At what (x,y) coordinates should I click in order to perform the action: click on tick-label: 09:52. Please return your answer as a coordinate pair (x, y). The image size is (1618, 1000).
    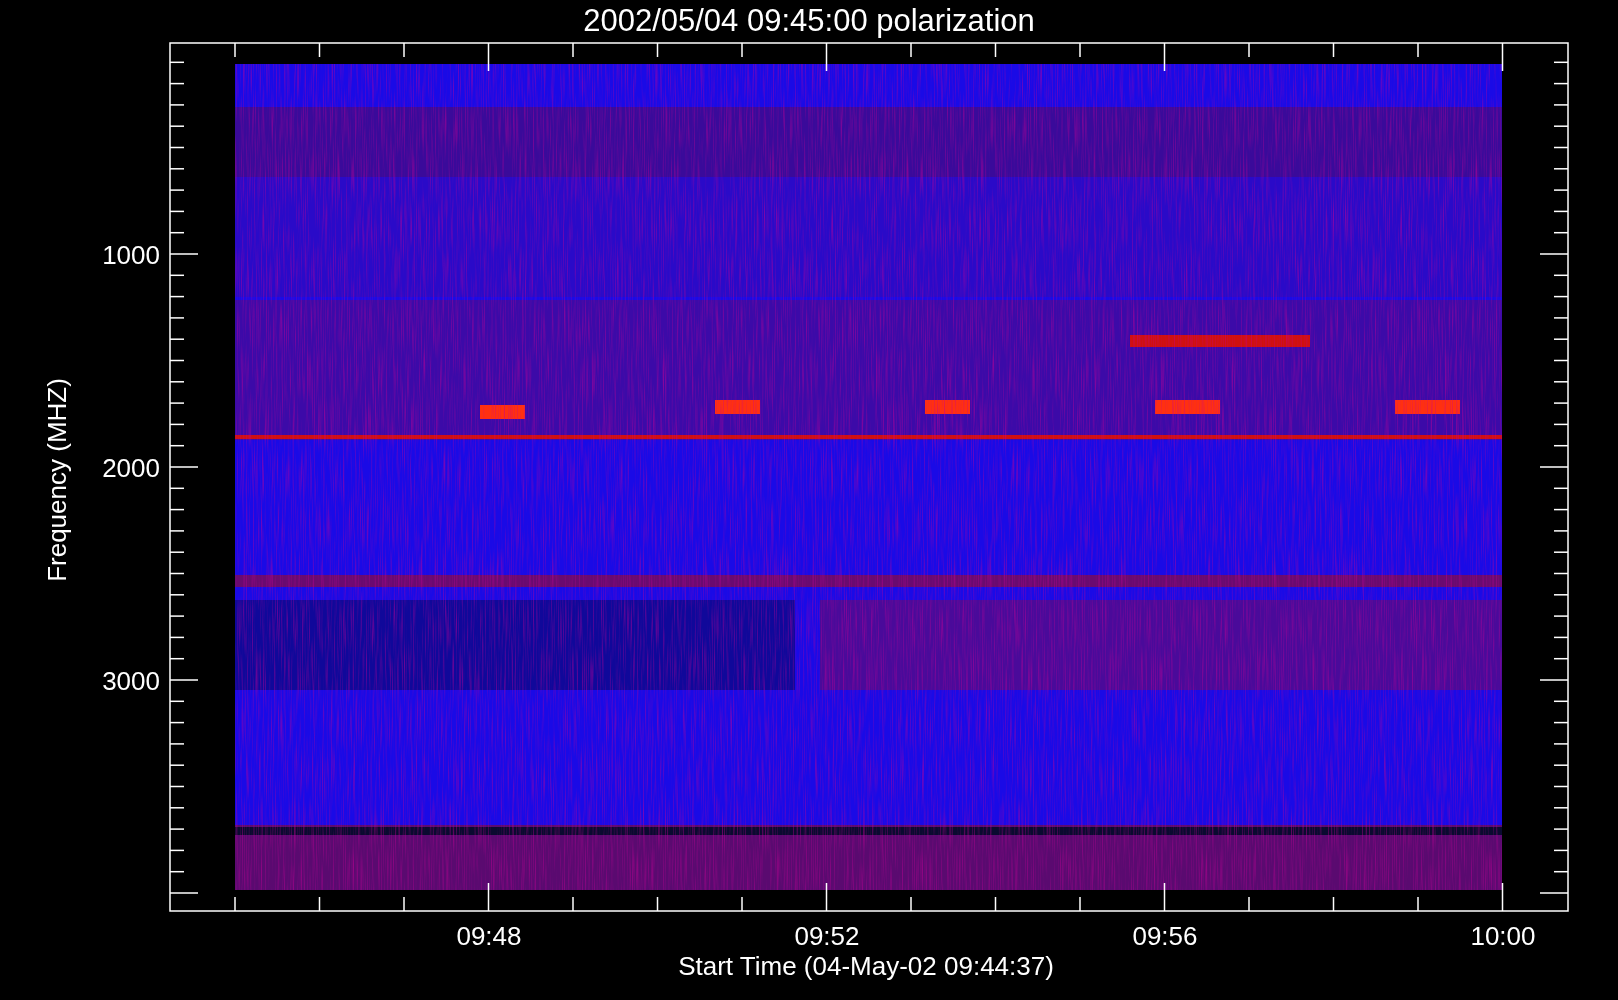
    Looking at the image, I should click on (827, 936).